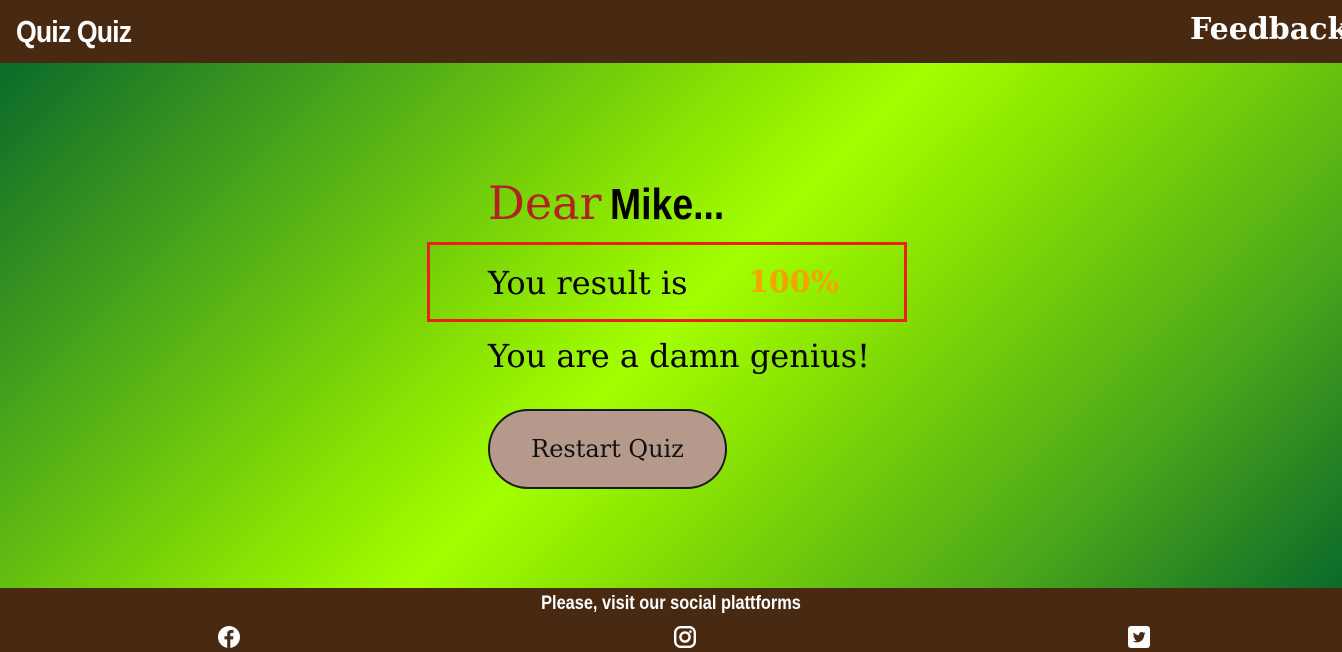  Describe the element at coordinates (545, 203) in the screenshot. I see `greeting-word: Dear` at that location.